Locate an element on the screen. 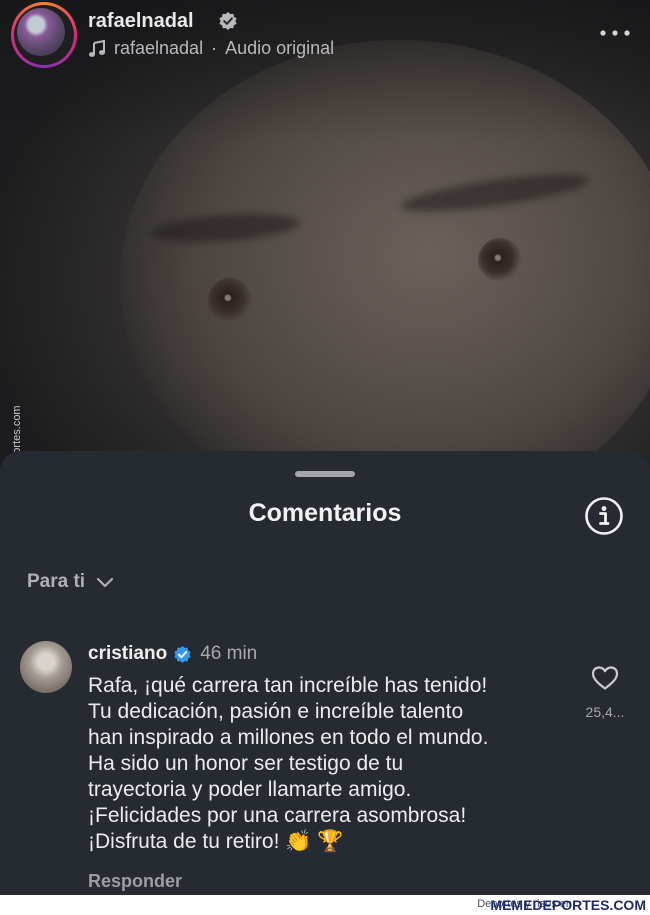 The image size is (650, 915). heart-icon is located at coordinates (605, 678).